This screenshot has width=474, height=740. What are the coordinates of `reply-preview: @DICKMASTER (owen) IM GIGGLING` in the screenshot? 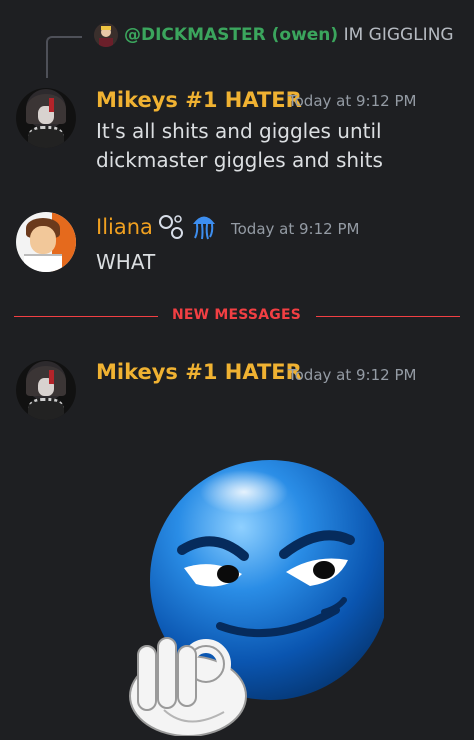 It's located at (275, 35).